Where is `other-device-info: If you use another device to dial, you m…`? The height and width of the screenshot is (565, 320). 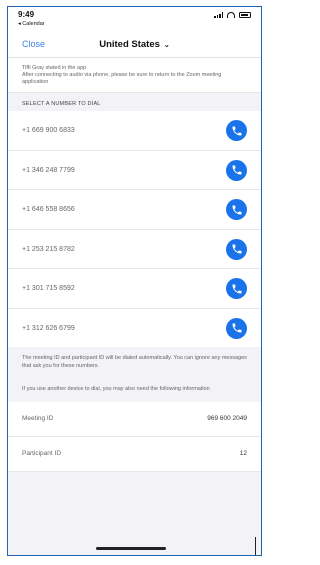
other-device-info: If you use another device to dial, you m… is located at coordinates (134, 389).